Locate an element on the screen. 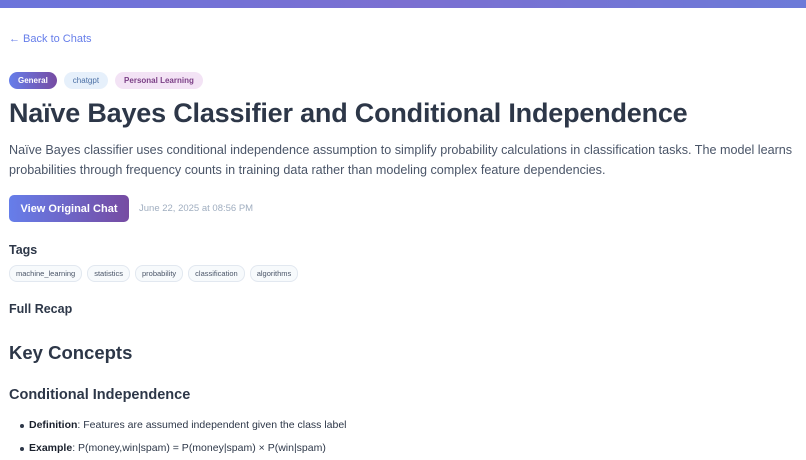 This screenshot has height=460, width=806. key-concepts-heading: Key Concepts is located at coordinates (71, 352).